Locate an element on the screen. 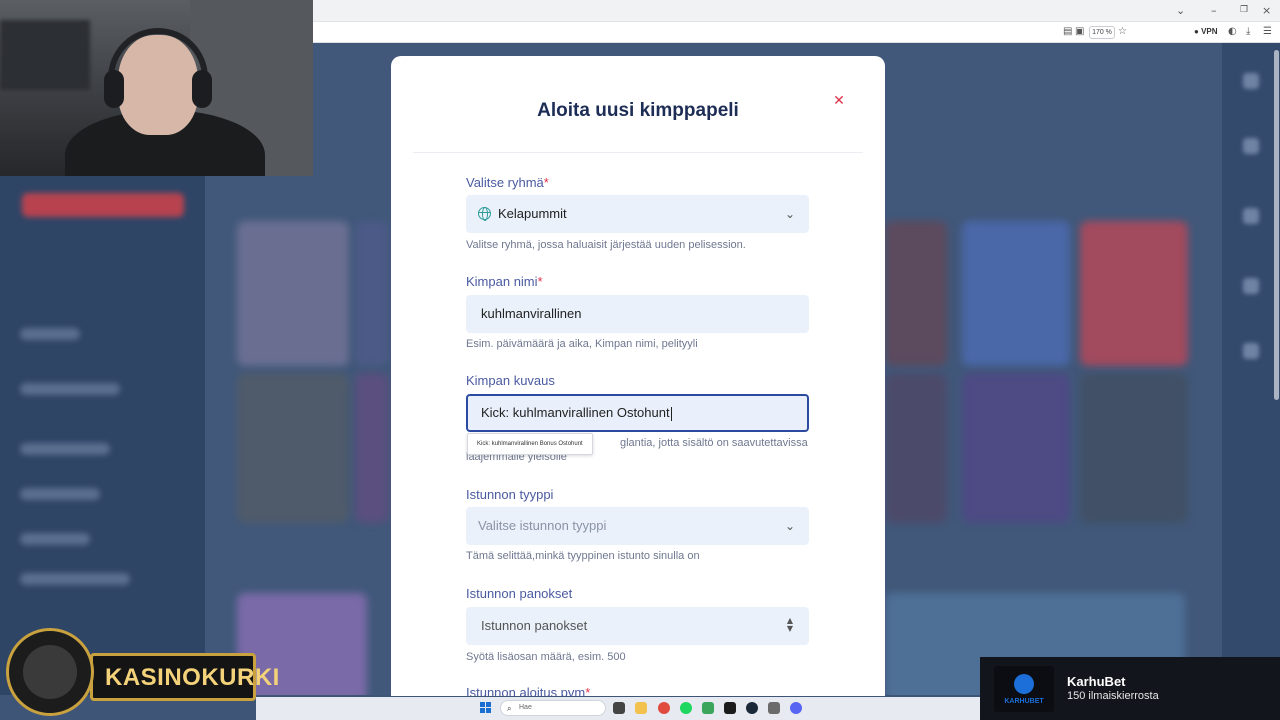 Image resolution: width=1280 pixels, height=720 pixels. webcam-overlay is located at coordinates (156, 88).